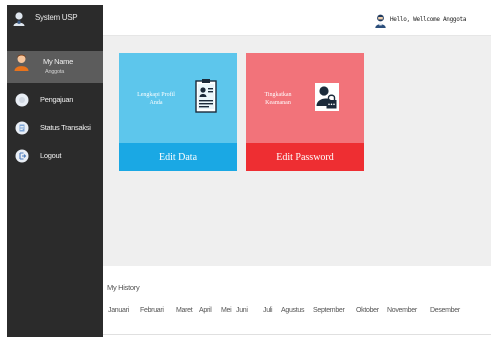 The width and height of the screenshot is (491, 337). I want to click on profile-card: Lengkapi Profil Anda Edit Data, so click(178, 112).